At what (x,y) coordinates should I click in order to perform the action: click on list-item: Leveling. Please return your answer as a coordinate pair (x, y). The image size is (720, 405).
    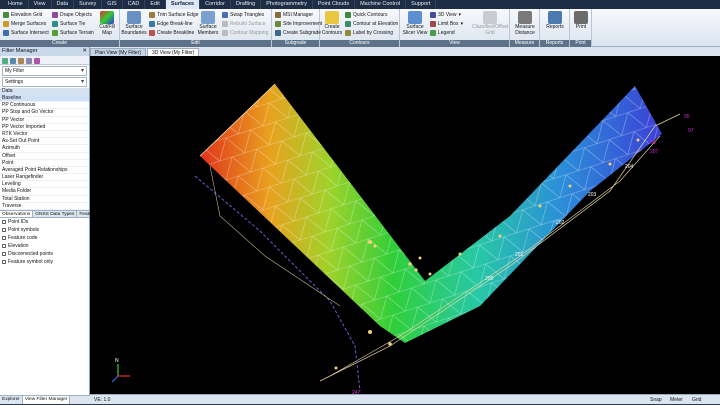
    Looking at the image, I should click on (44, 185).